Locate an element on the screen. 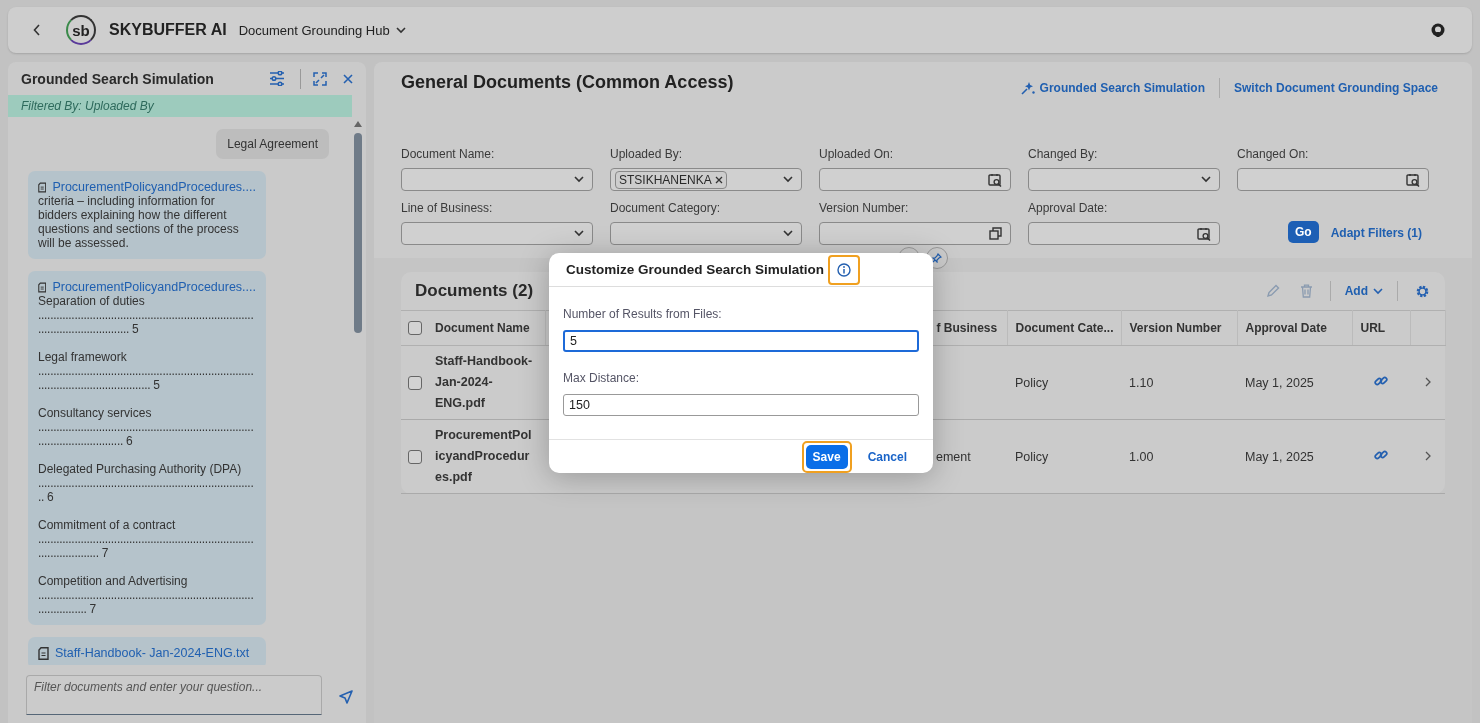 This screenshot has width=1480, height=723. adapt-filters-button: Adapt Filters (1) is located at coordinates (1376, 233).